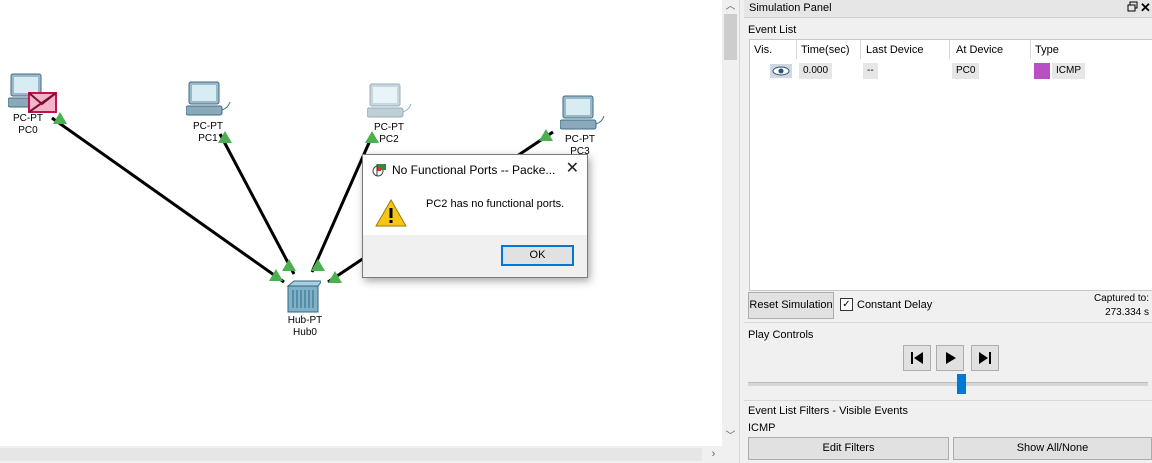  What do you see at coordinates (1127, 312) in the screenshot?
I see `captured-to-value: 273.334 s` at bounding box center [1127, 312].